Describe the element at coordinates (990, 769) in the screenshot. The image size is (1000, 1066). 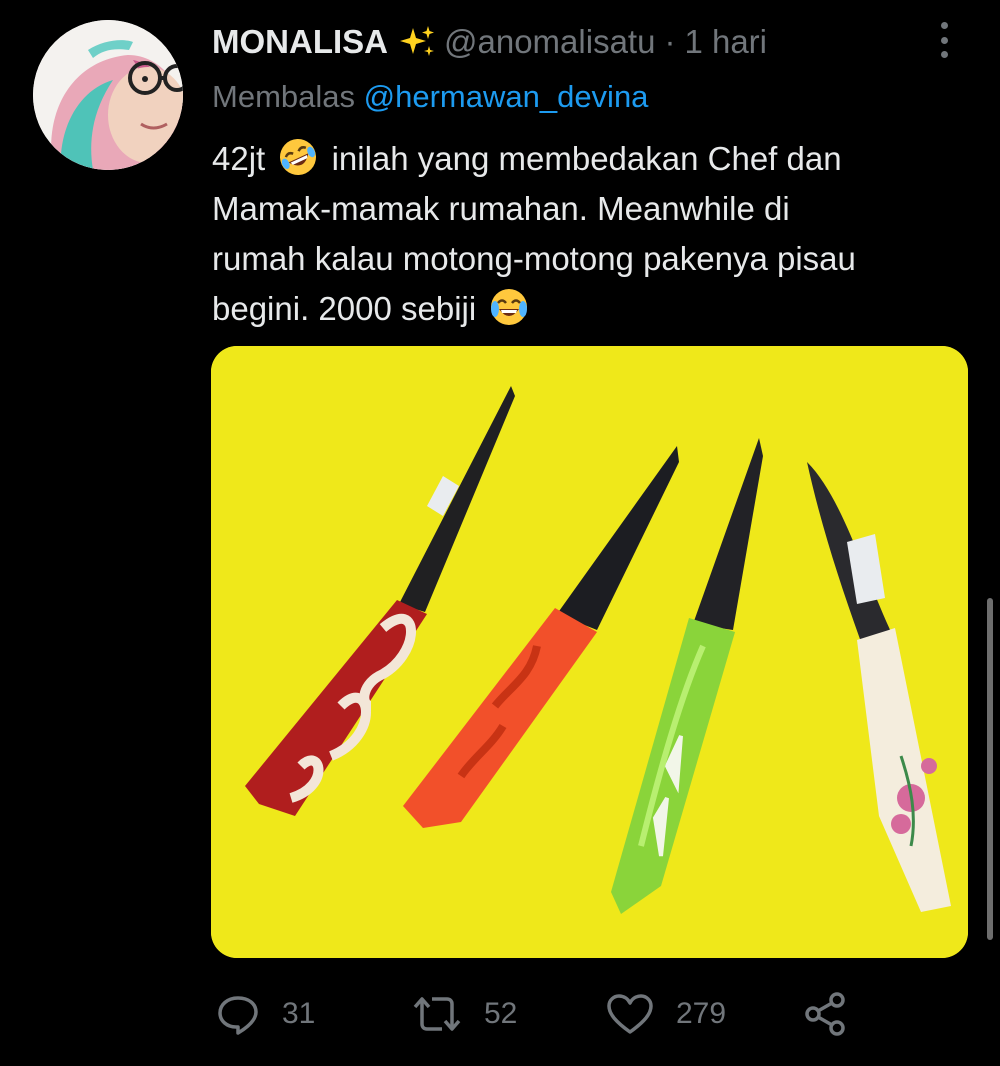
I see `scrollbar` at that location.